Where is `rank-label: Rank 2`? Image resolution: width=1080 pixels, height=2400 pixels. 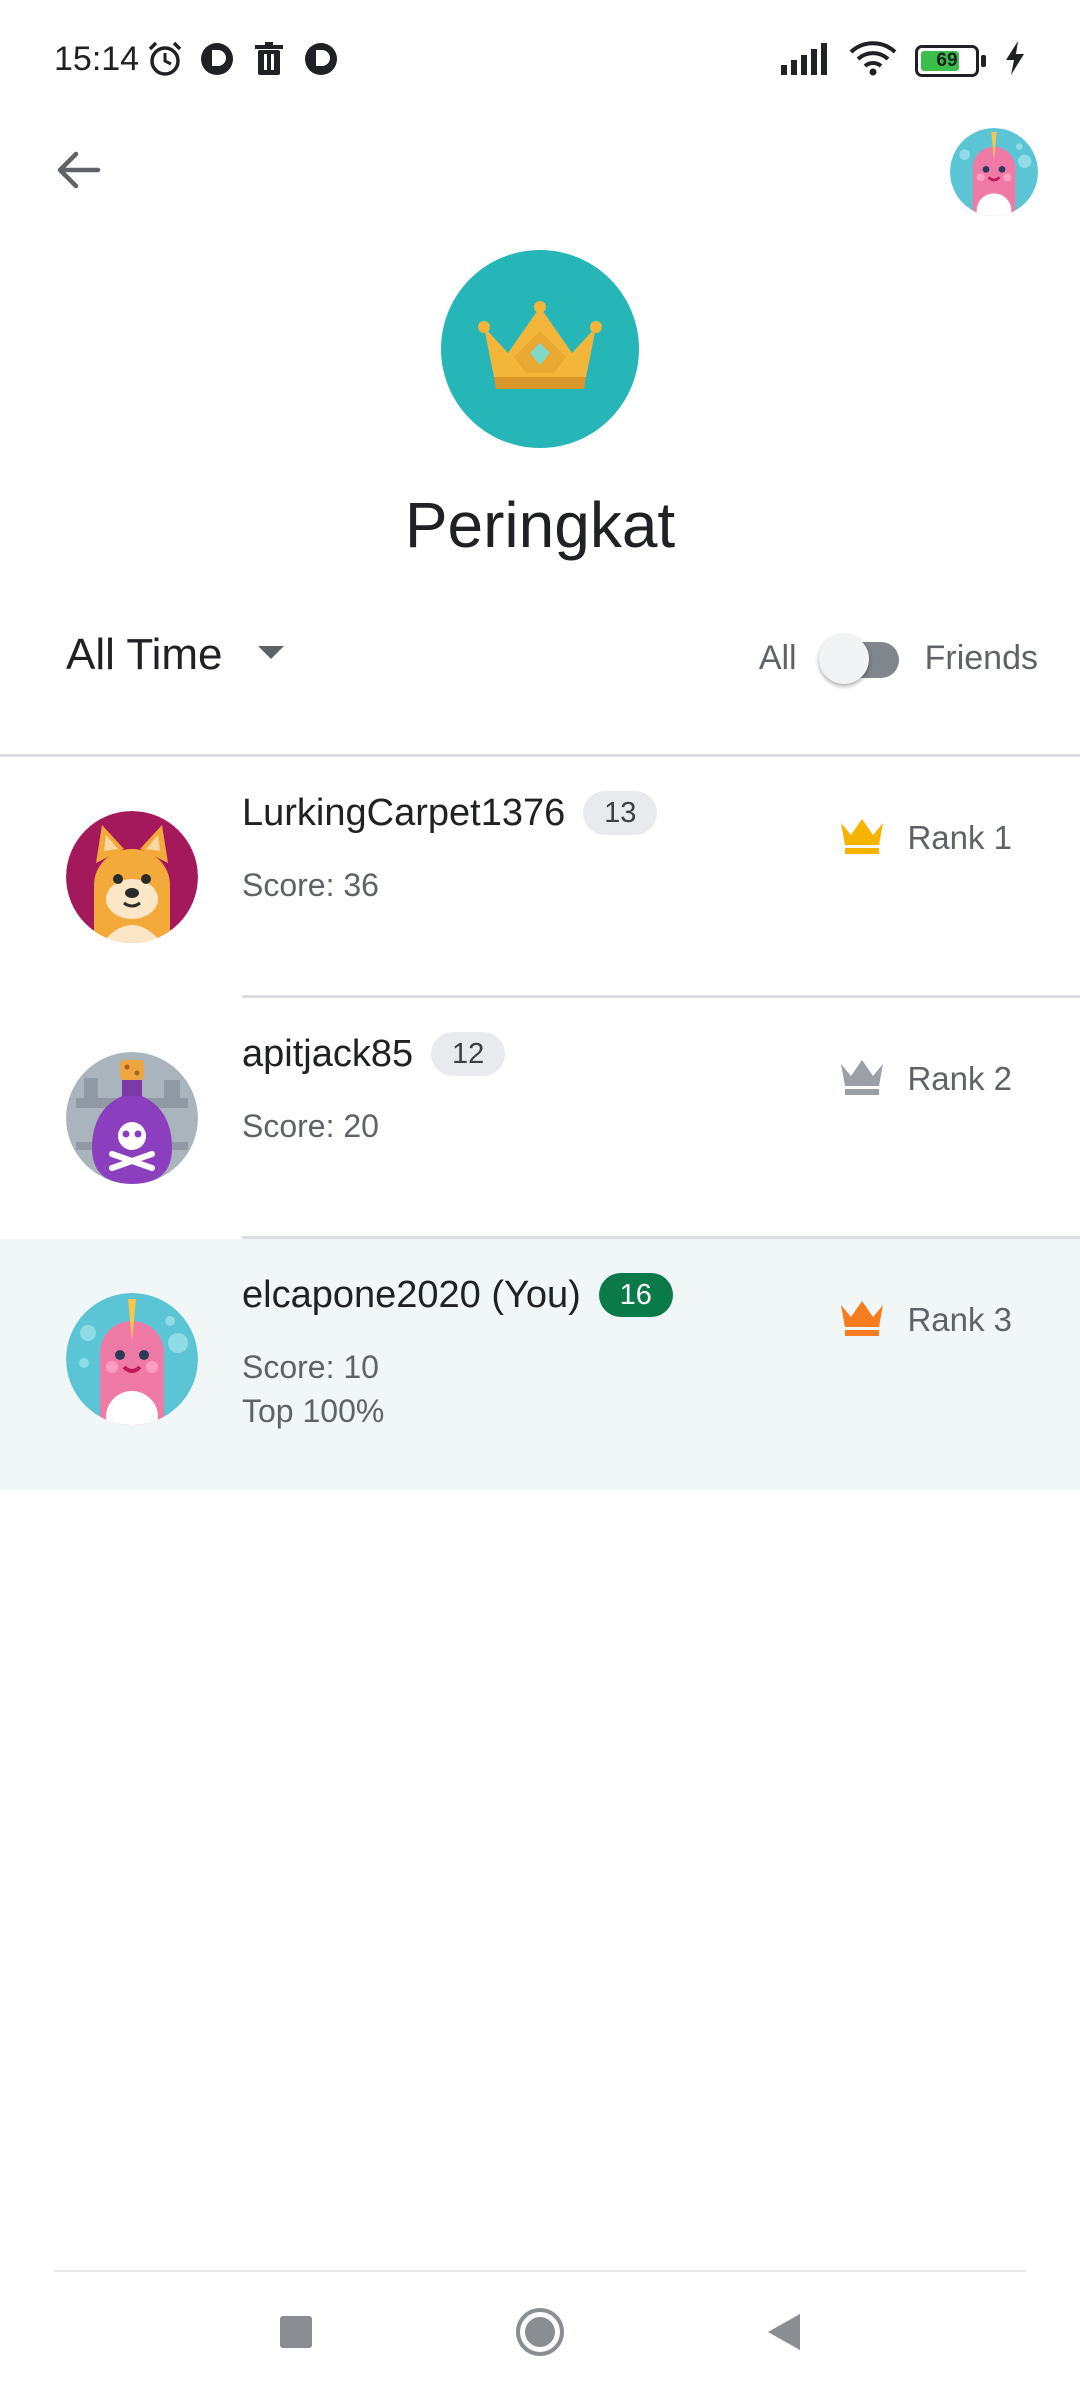 rank-label: Rank 2 is located at coordinates (959, 1078).